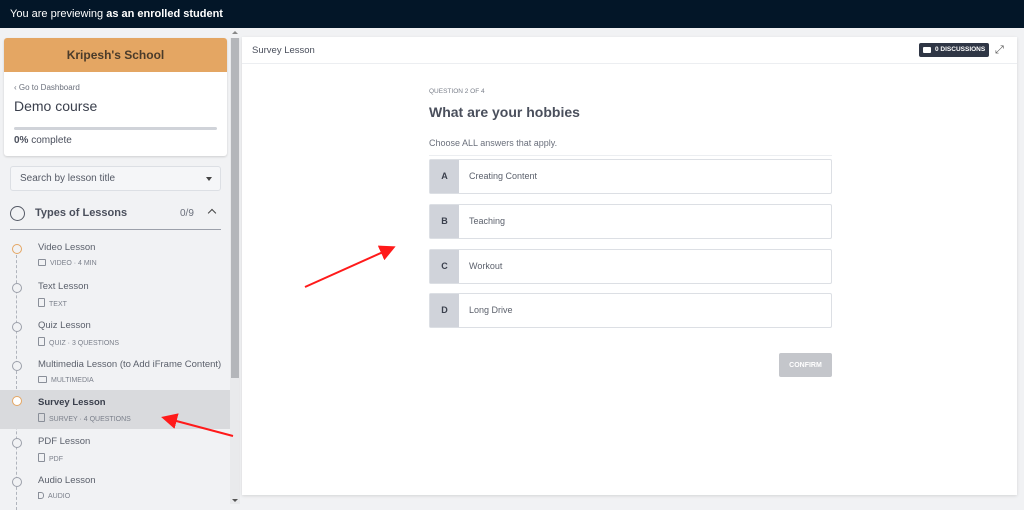 This screenshot has width=1024, height=510. What do you see at coordinates (50, 140) in the screenshot?
I see `progress-suffix: complete` at bounding box center [50, 140].